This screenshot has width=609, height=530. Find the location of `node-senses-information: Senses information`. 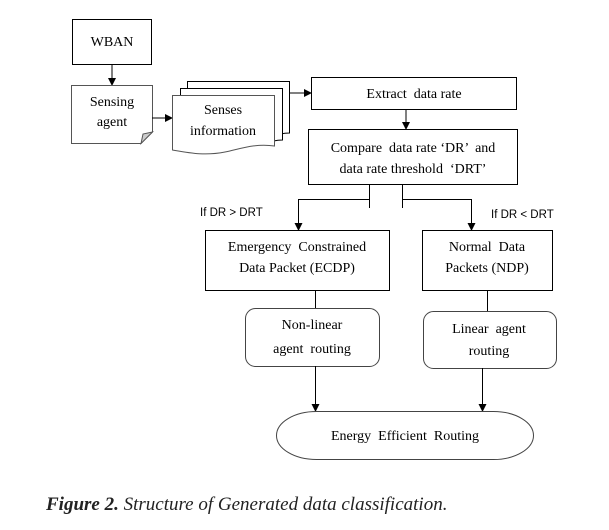

node-senses-information: Senses information is located at coordinates (231, 118).